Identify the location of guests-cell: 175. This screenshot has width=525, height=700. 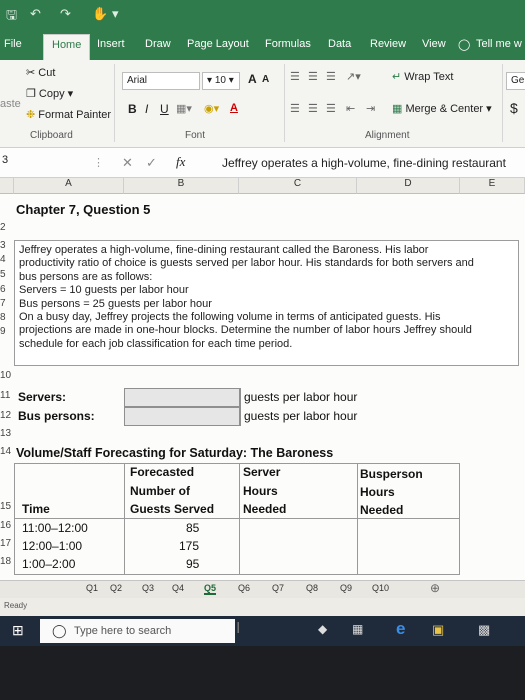
(189, 546).